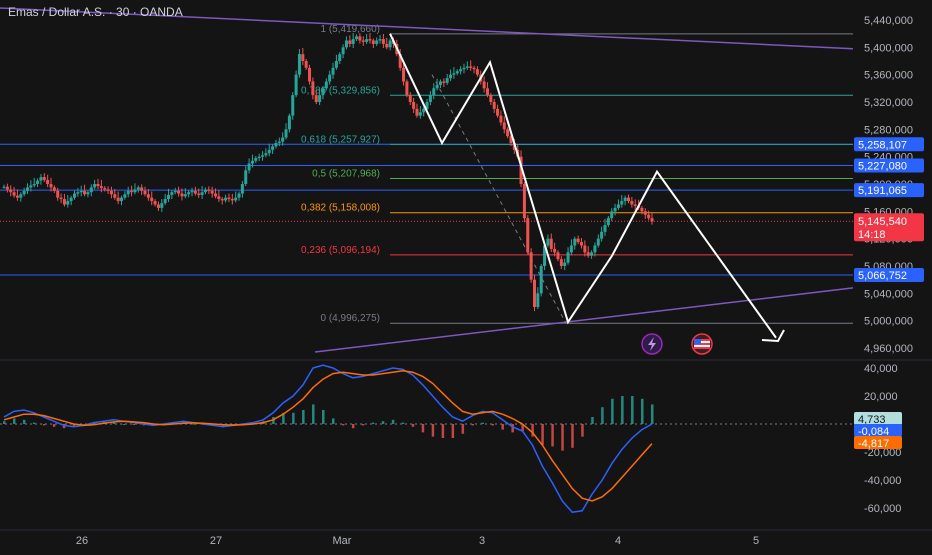 The image size is (932, 555). What do you see at coordinates (82, 541) in the screenshot?
I see `time-tick-label: 26` at bounding box center [82, 541].